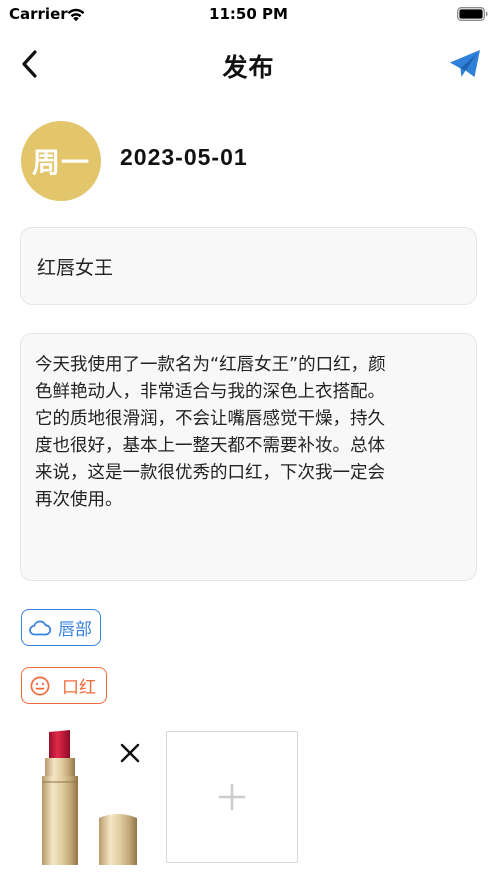 Image resolution: width=497 pixels, height=883 pixels. I want to click on tag-label: 口红, so click(79, 688).